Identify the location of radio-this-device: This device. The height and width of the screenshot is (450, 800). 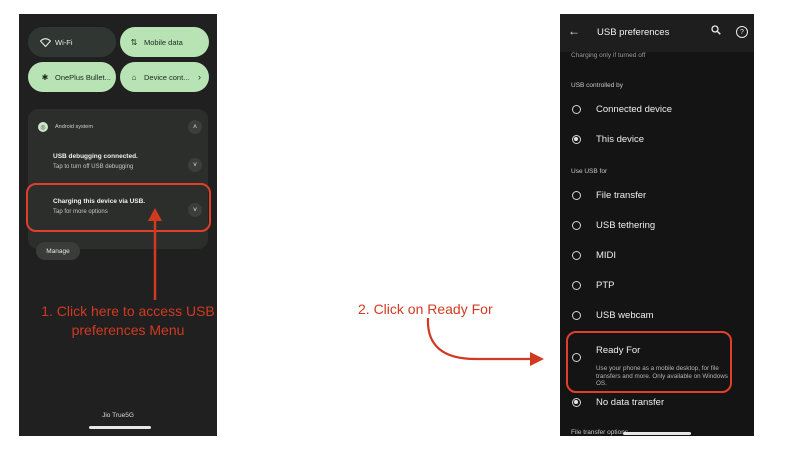
(608, 139).